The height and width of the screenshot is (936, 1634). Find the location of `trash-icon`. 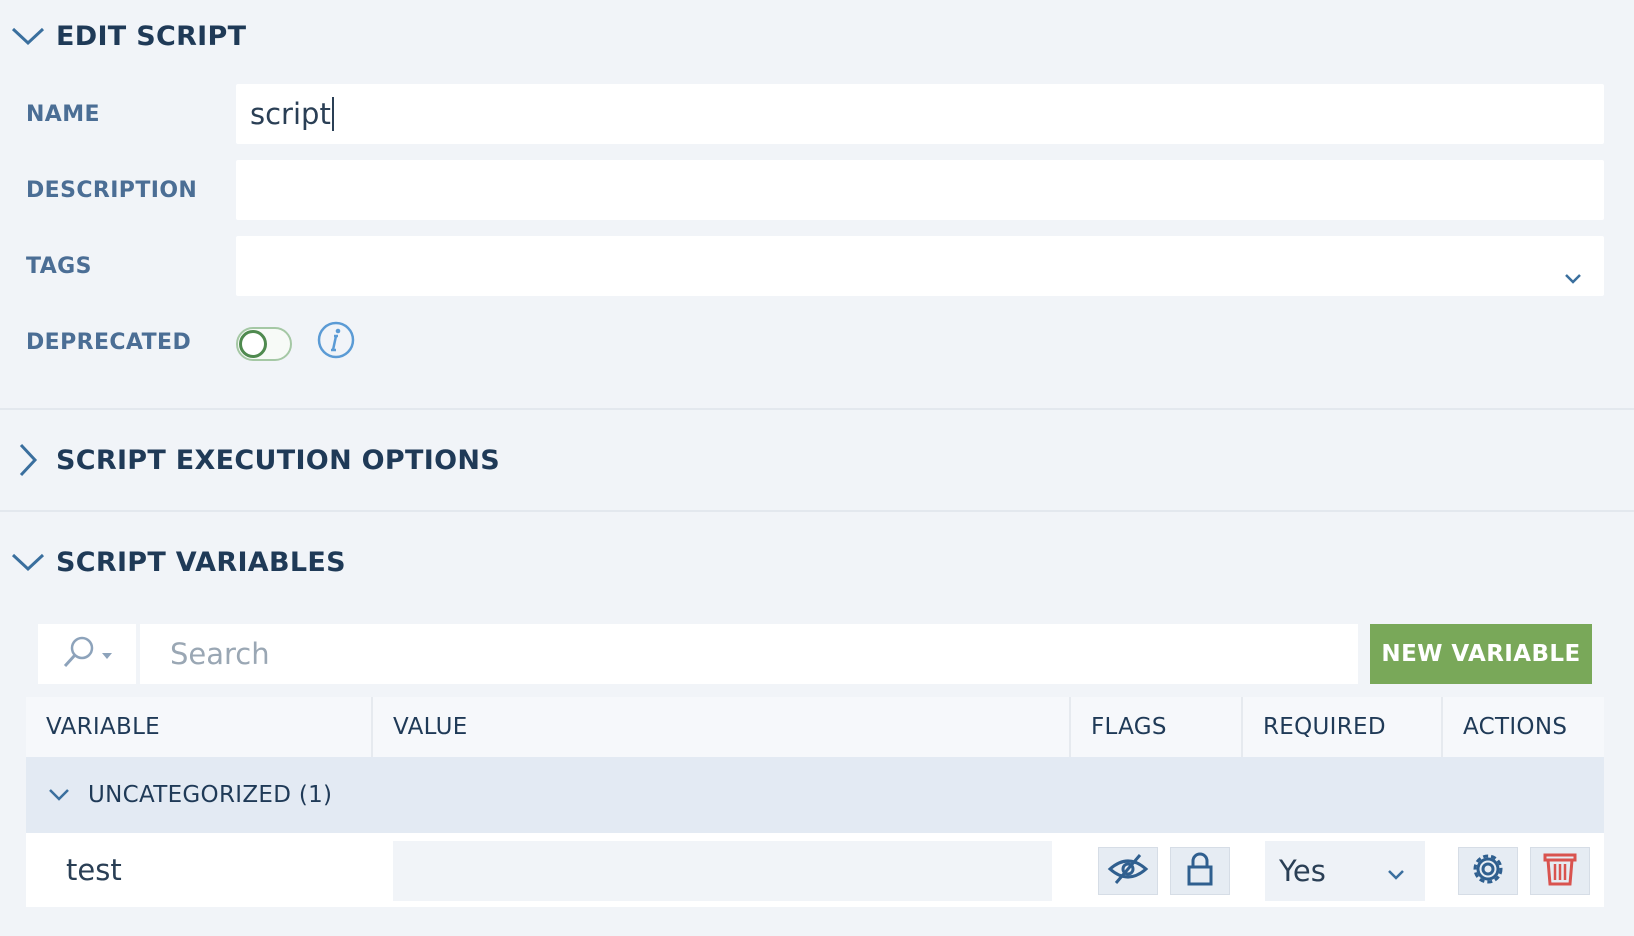

trash-icon is located at coordinates (1560, 871).